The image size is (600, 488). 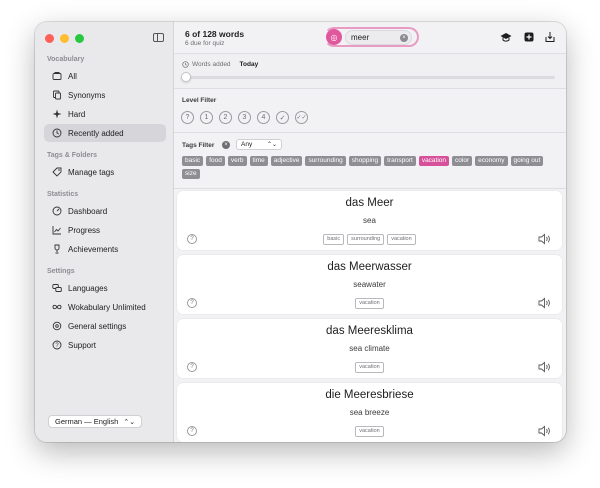 I want to click on toolbar: 6 of 128 words 6 due for quiz ◎ ×, so click(x=370, y=38).